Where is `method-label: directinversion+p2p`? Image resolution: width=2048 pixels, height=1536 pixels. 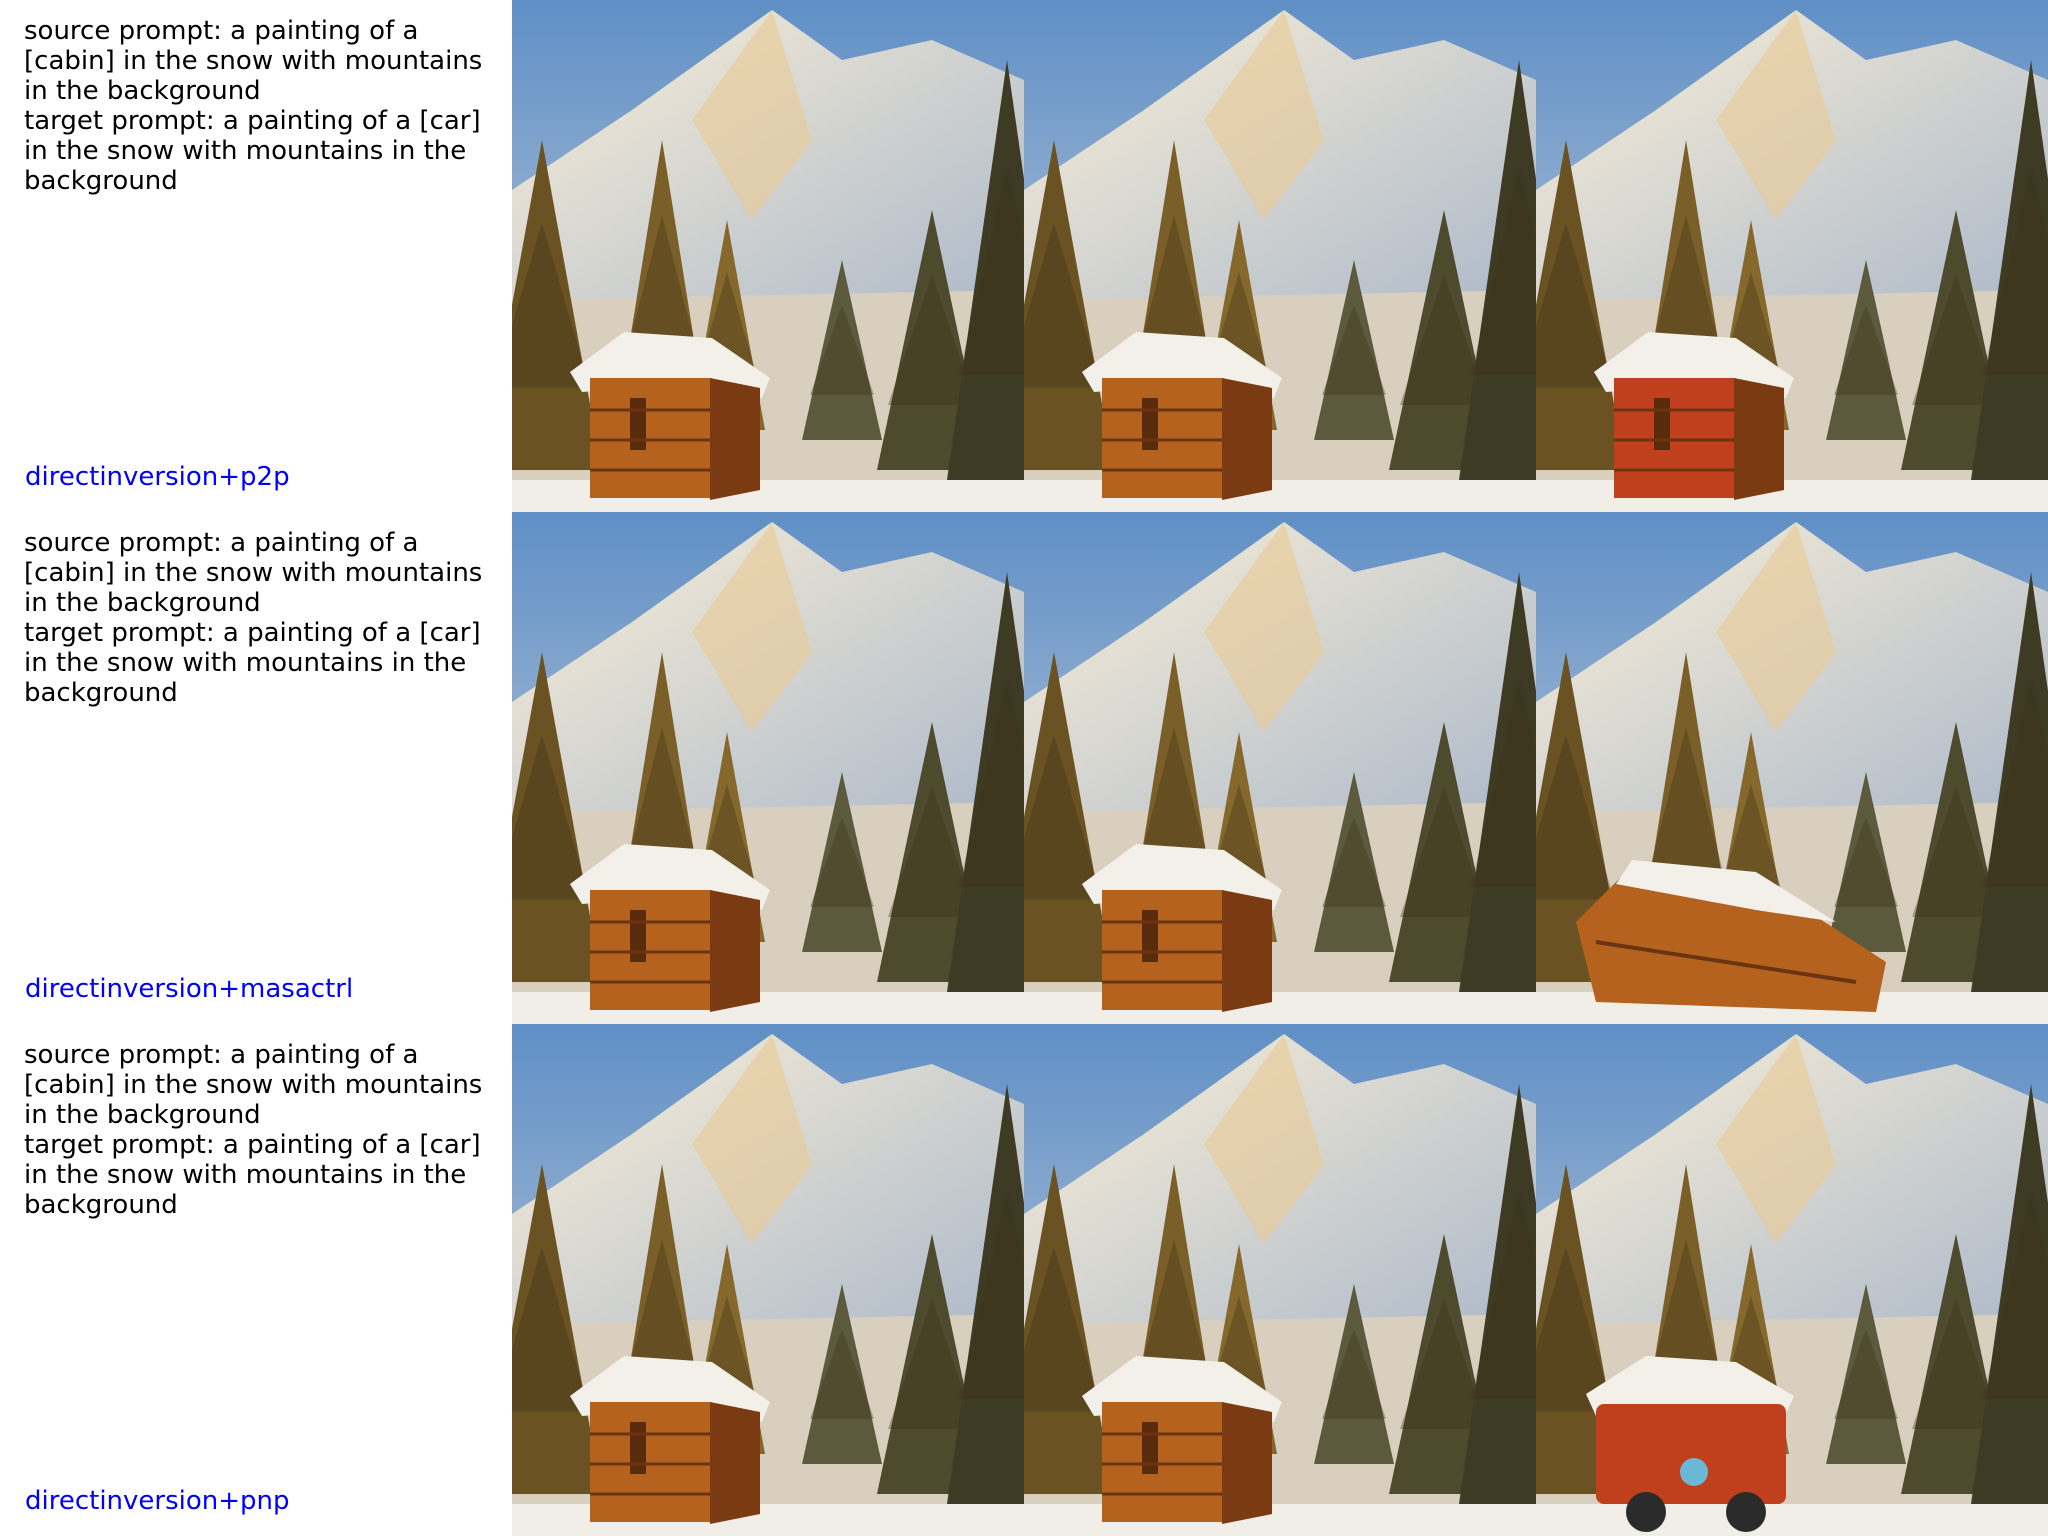 method-label: directinversion+p2p is located at coordinates (157, 477).